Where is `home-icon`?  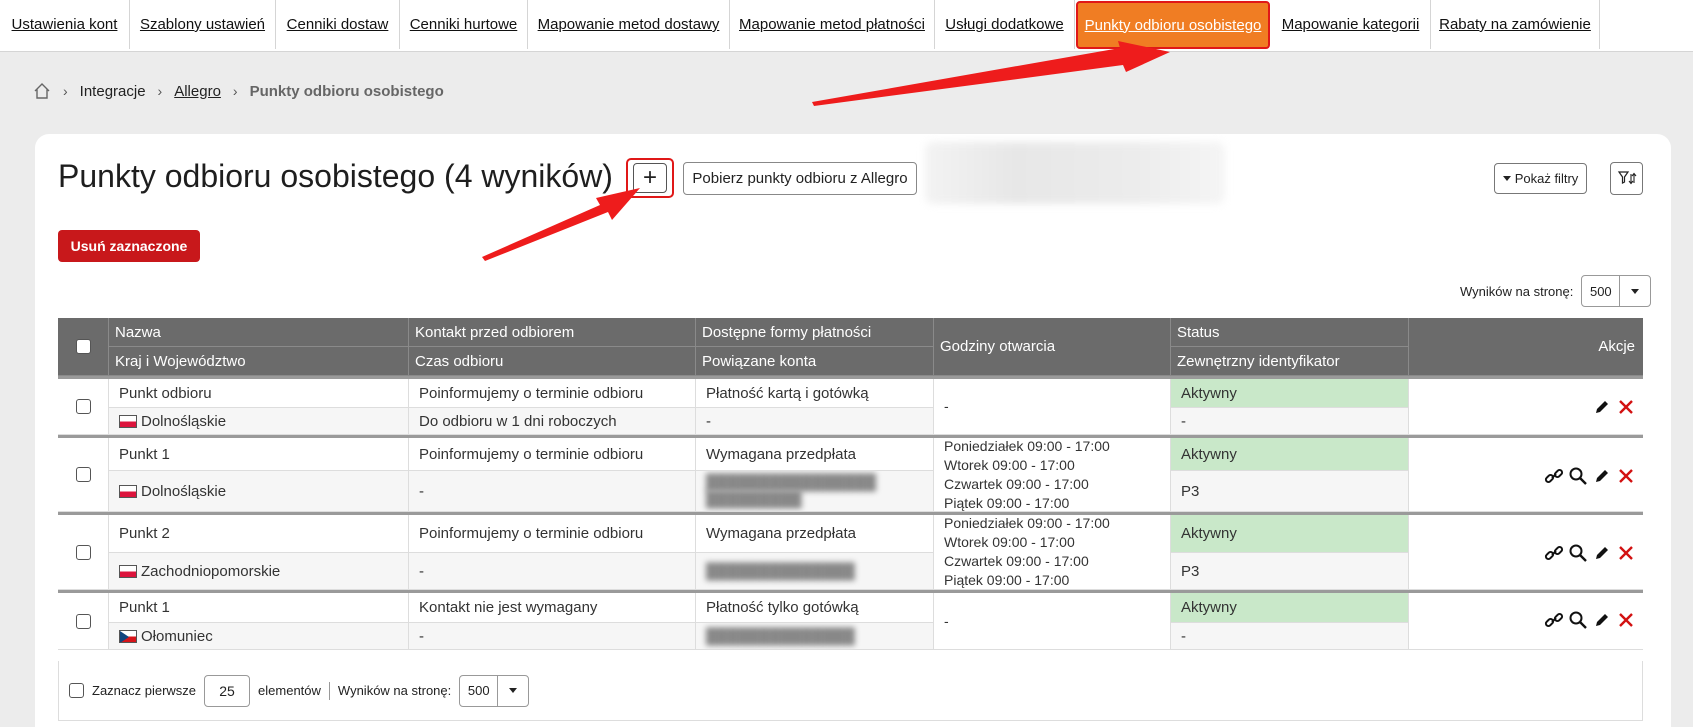
home-icon is located at coordinates (42, 91).